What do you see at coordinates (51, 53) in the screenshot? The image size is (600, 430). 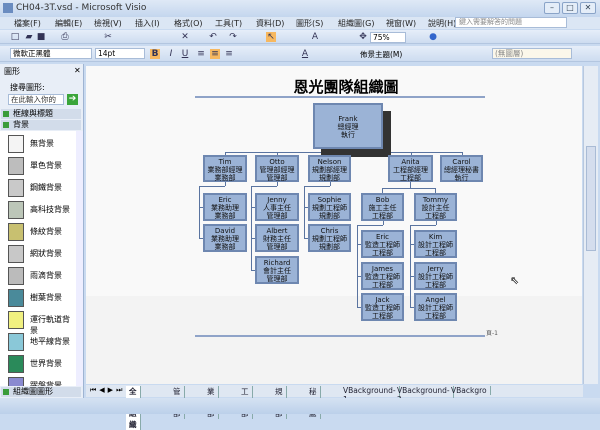 I see `font-select: 微軟正黑體` at bounding box center [51, 53].